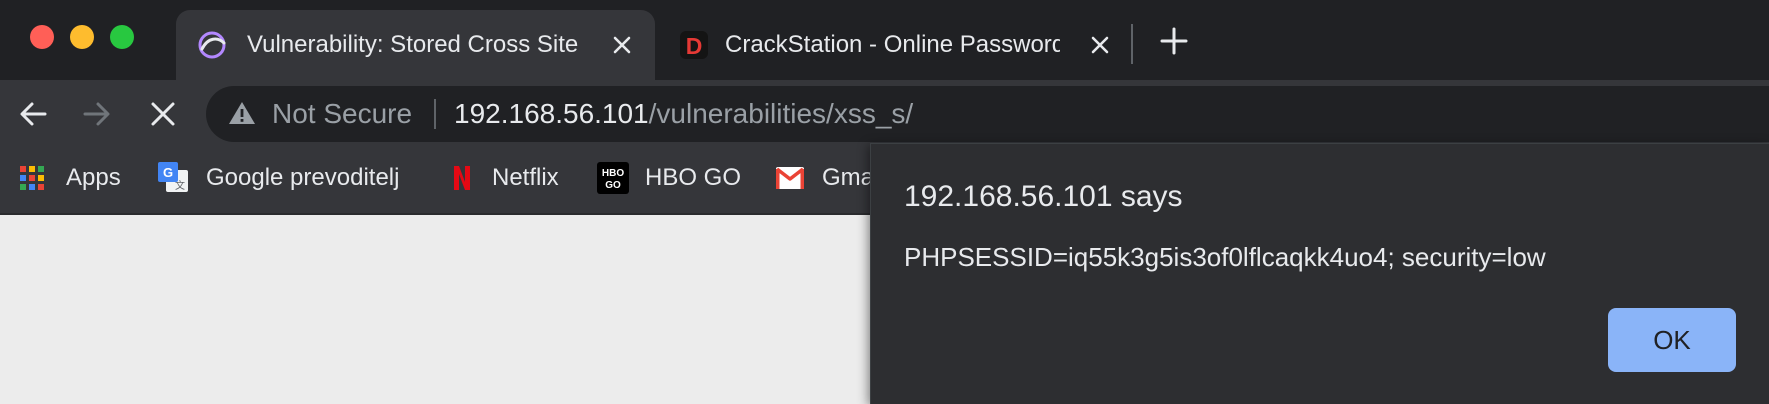 This screenshot has width=1769, height=404. I want to click on google-translate-icon: G 文, so click(173, 177).